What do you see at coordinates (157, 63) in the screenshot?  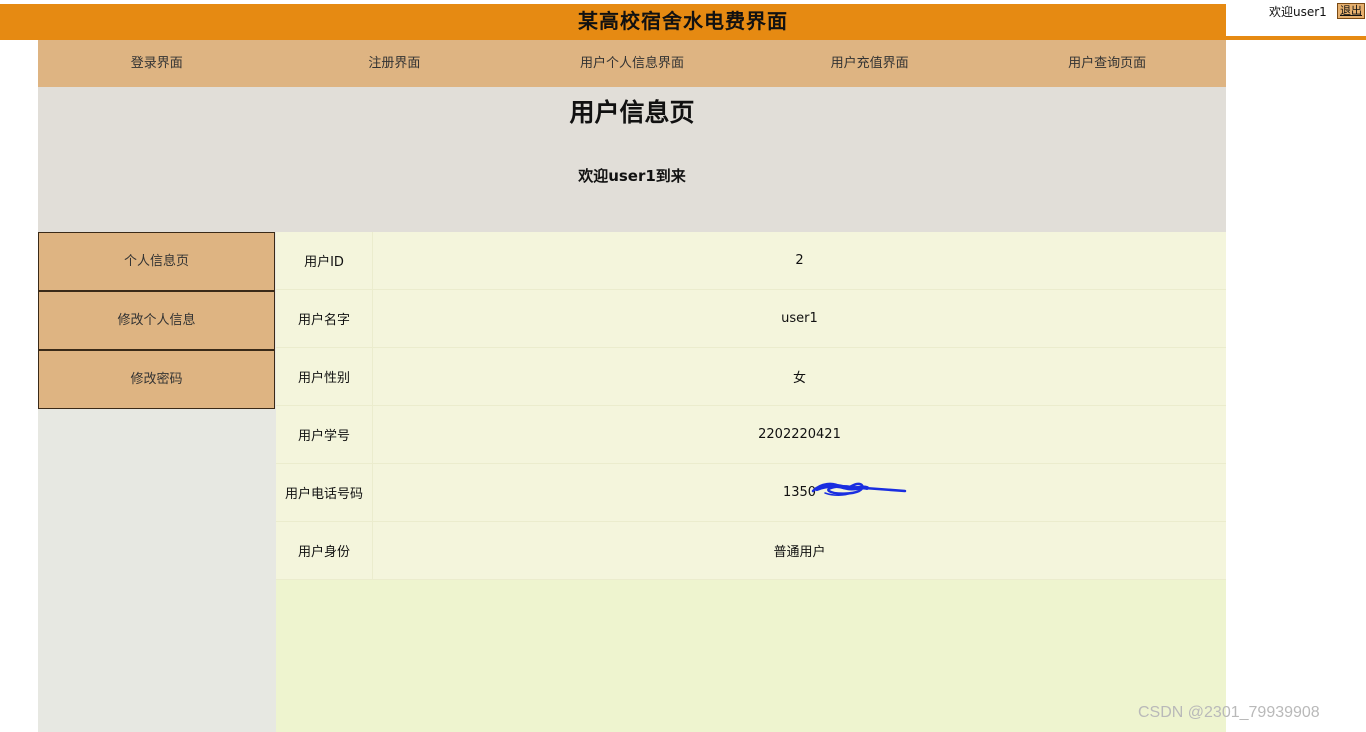 I see `nav-login: 登录界面` at bounding box center [157, 63].